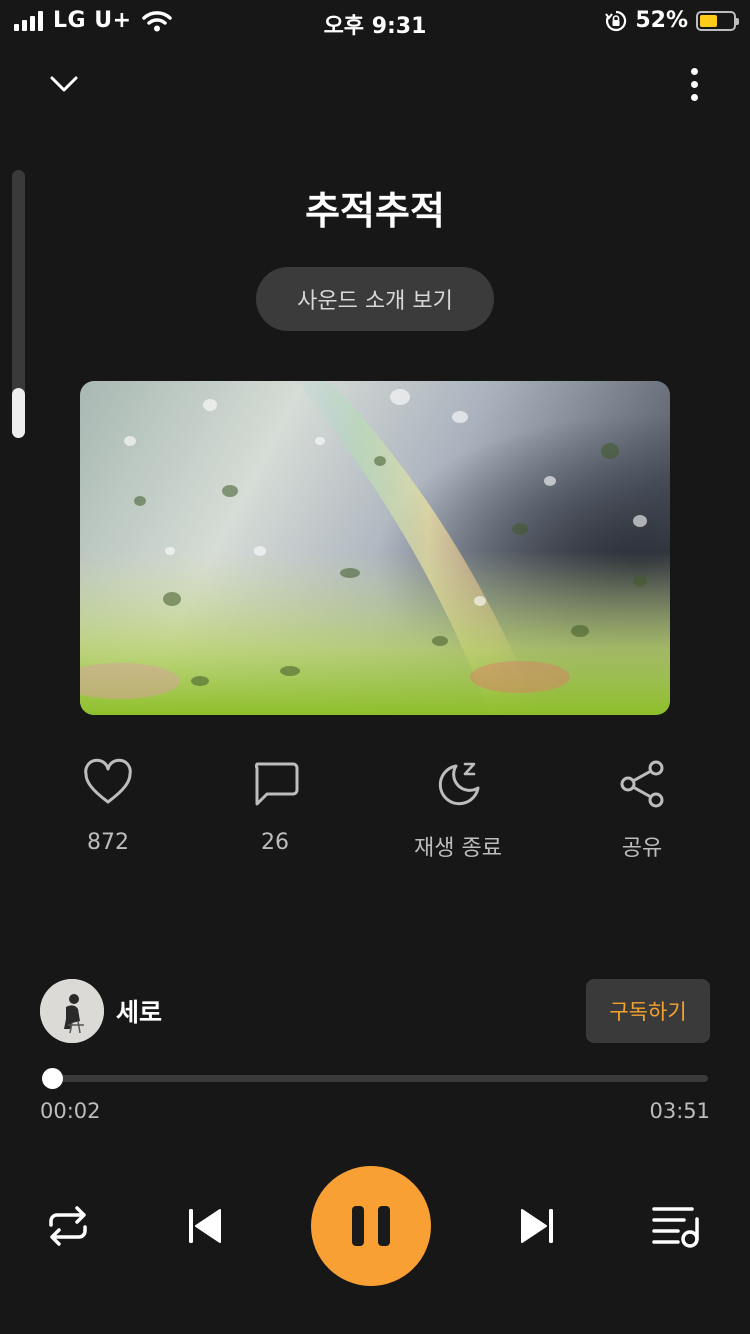  I want to click on next-icon, so click(537, 1226).